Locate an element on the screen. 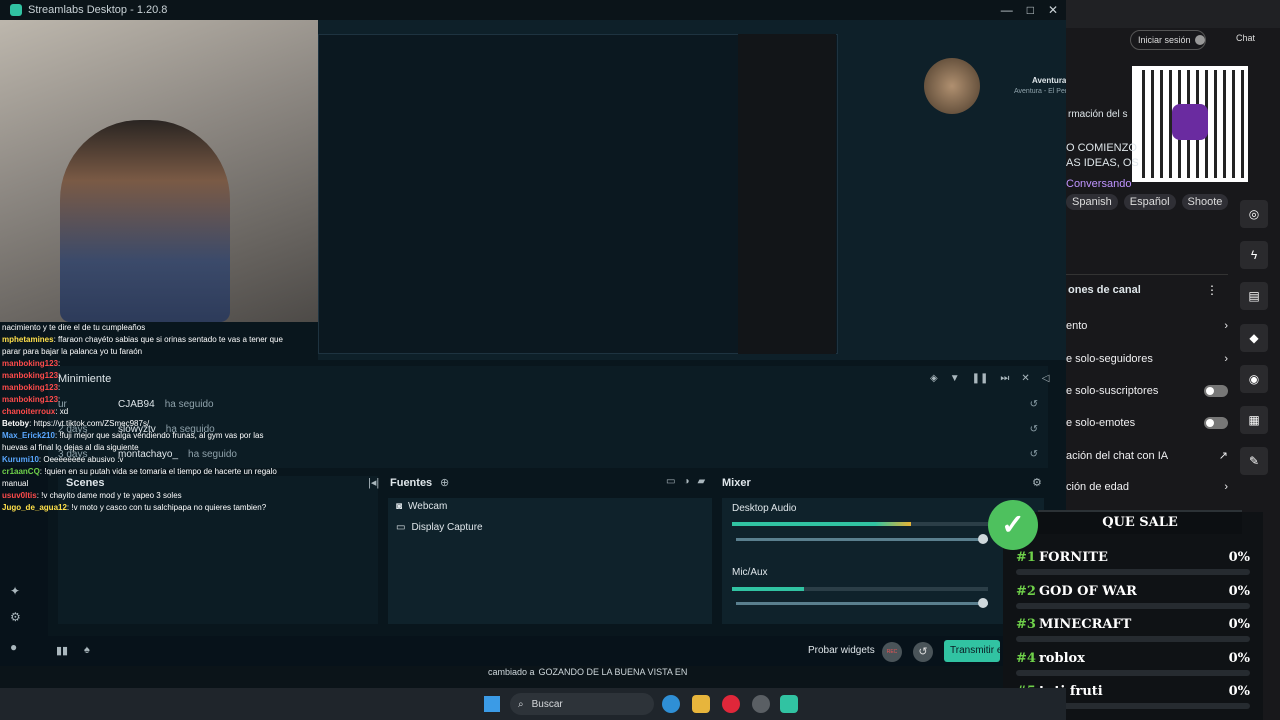 The width and height of the screenshot is (1280, 720). tag-spanish: Spanish is located at coordinates (1092, 202).